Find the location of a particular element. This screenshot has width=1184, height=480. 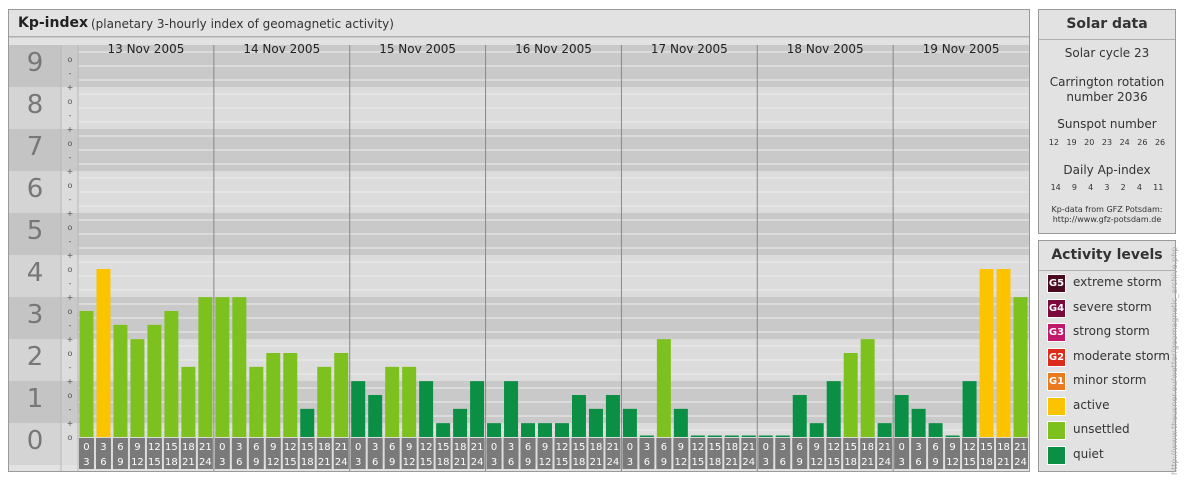

y-tick-label: 2 is located at coordinates (35, 357).